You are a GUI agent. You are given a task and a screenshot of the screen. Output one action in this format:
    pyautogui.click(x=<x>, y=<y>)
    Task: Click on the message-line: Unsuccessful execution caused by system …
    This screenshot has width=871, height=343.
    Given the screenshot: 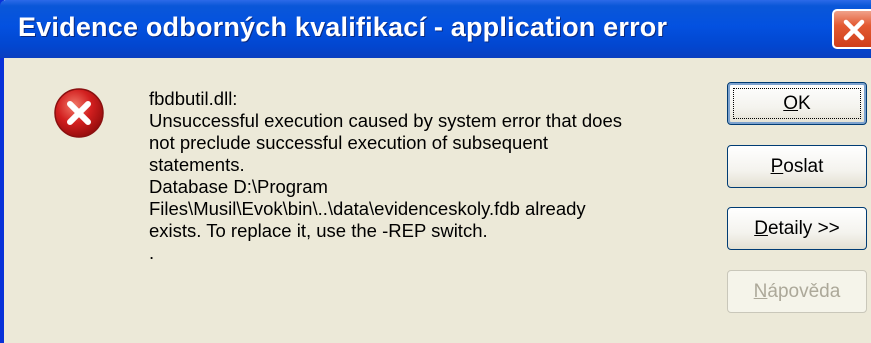 What is the action you would take?
    pyautogui.click(x=386, y=120)
    